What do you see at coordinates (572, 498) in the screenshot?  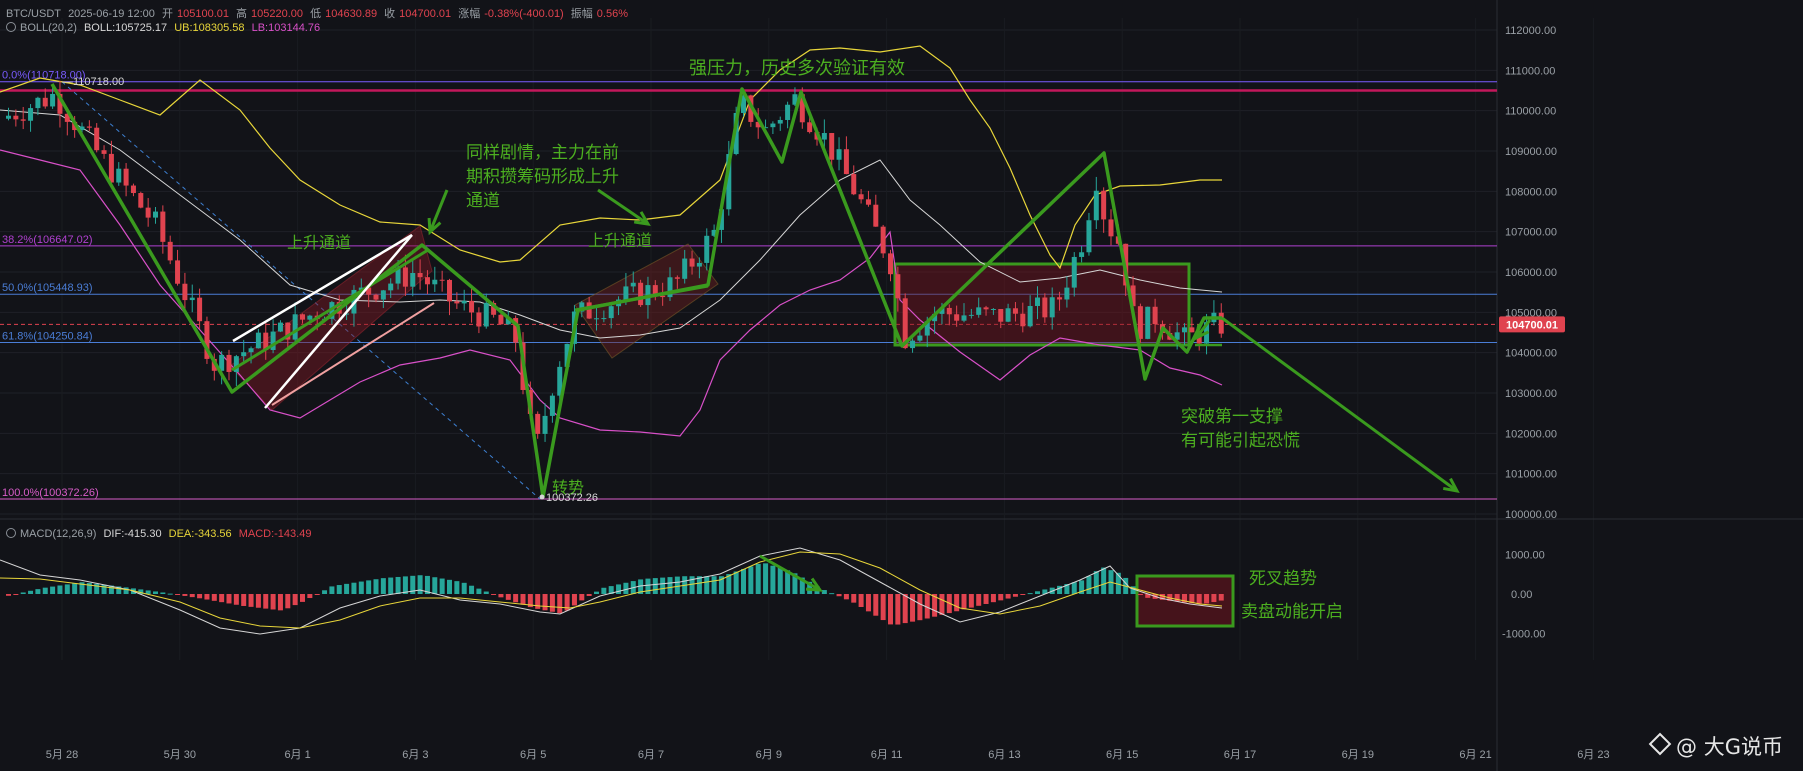 I see `low-marker-label: 100372.26` at bounding box center [572, 498].